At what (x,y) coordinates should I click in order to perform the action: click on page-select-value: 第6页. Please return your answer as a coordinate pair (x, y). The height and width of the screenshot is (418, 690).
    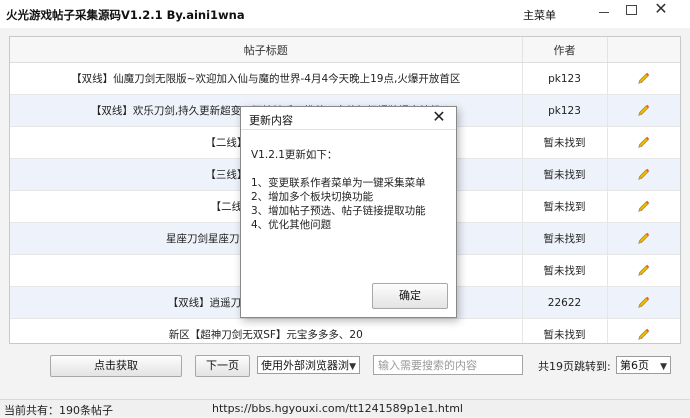
    Looking at the image, I should click on (634, 365).